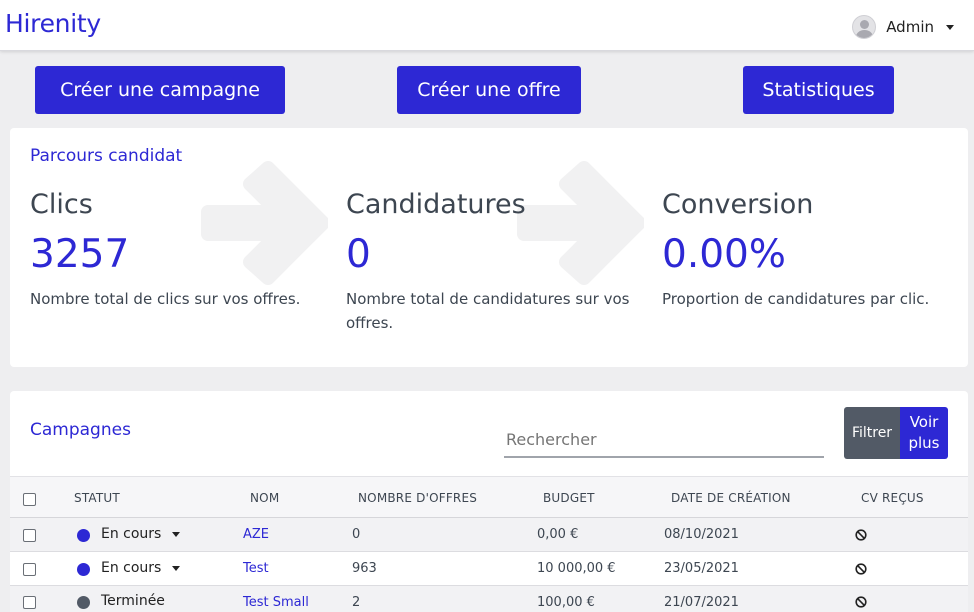 The image size is (974, 612). I want to click on brand-logo: Hirenity, so click(53, 23).